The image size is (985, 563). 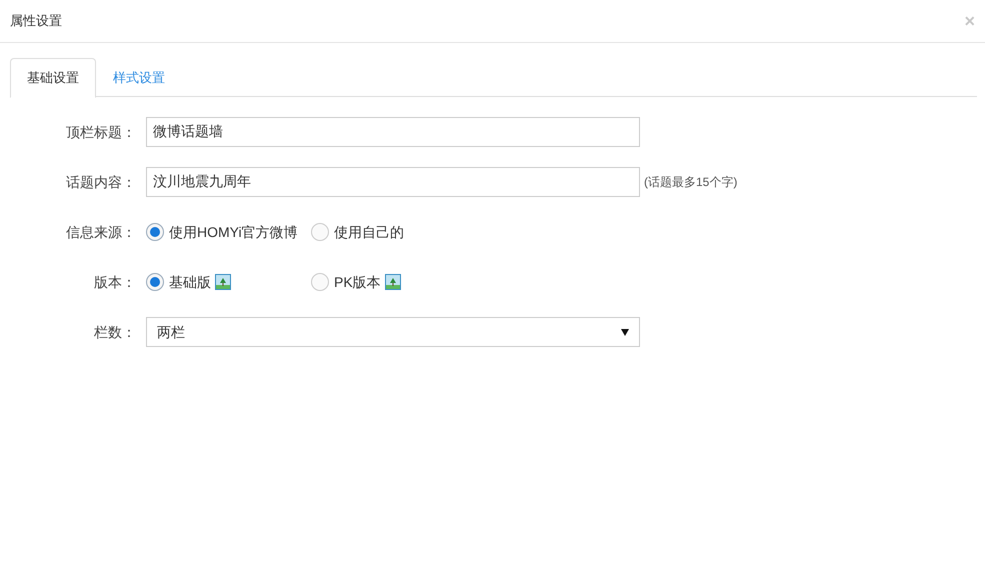 What do you see at coordinates (357, 232) in the screenshot?
I see `radio-option: 使用自己的` at bounding box center [357, 232].